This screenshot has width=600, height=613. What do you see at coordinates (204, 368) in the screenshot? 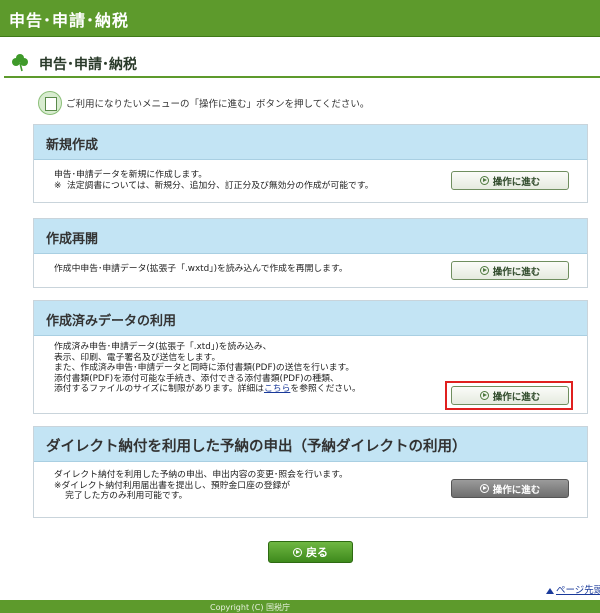
I see `description-line: また、作成済み申告･申請データと同時に添付書類(PDF)の送信を行います。` at bounding box center [204, 368].